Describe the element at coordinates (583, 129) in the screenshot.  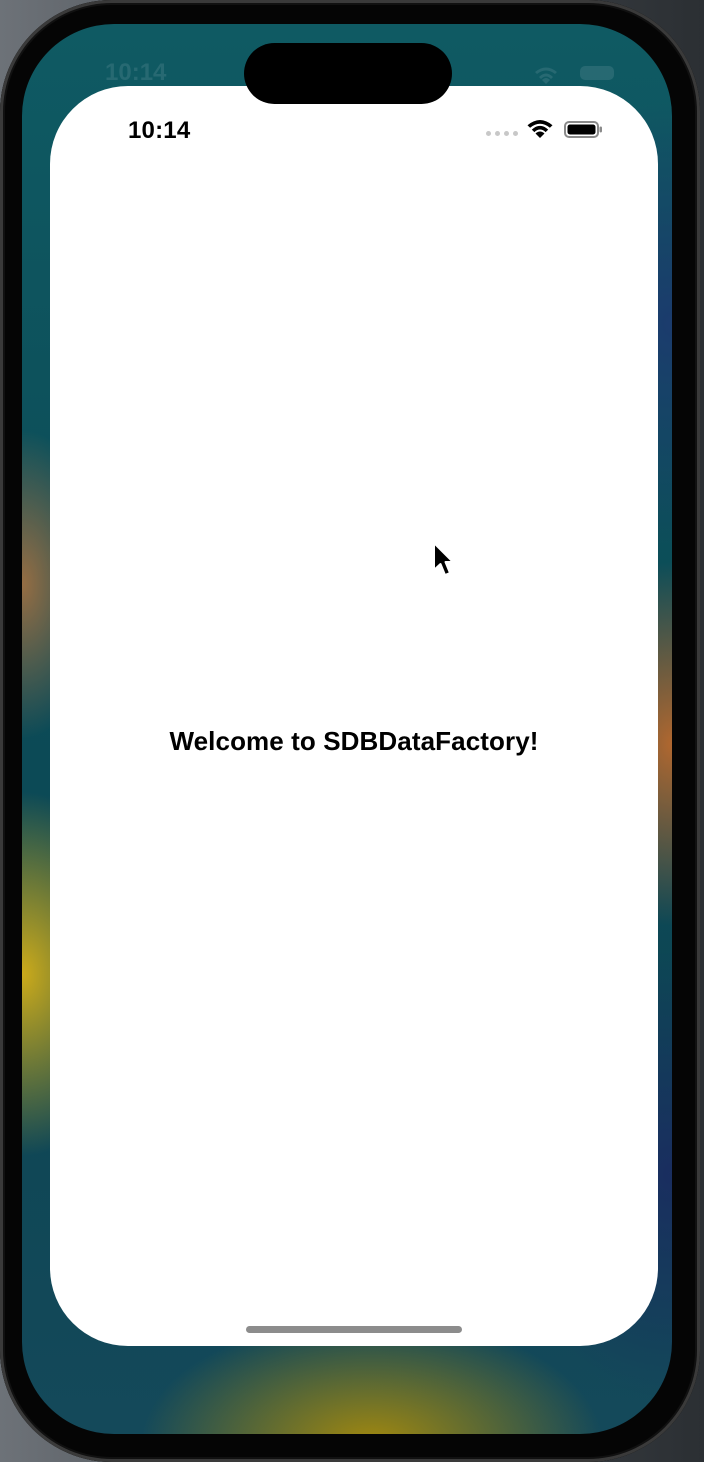
I see `battery-icon` at that location.